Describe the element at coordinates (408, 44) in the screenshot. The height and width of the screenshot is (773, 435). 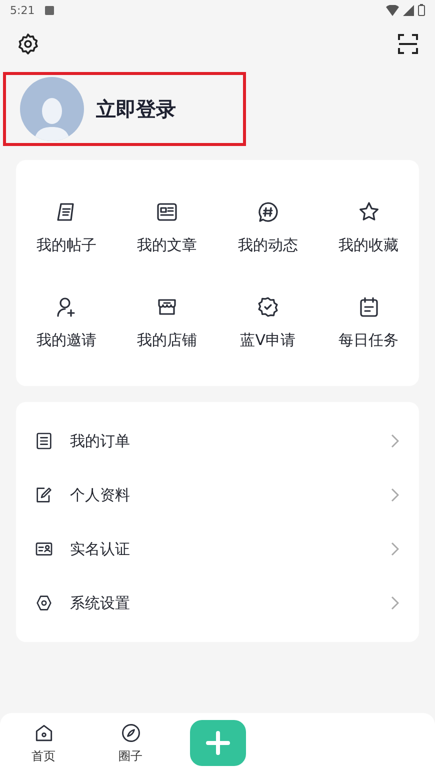
I see `scan-icon` at that location.